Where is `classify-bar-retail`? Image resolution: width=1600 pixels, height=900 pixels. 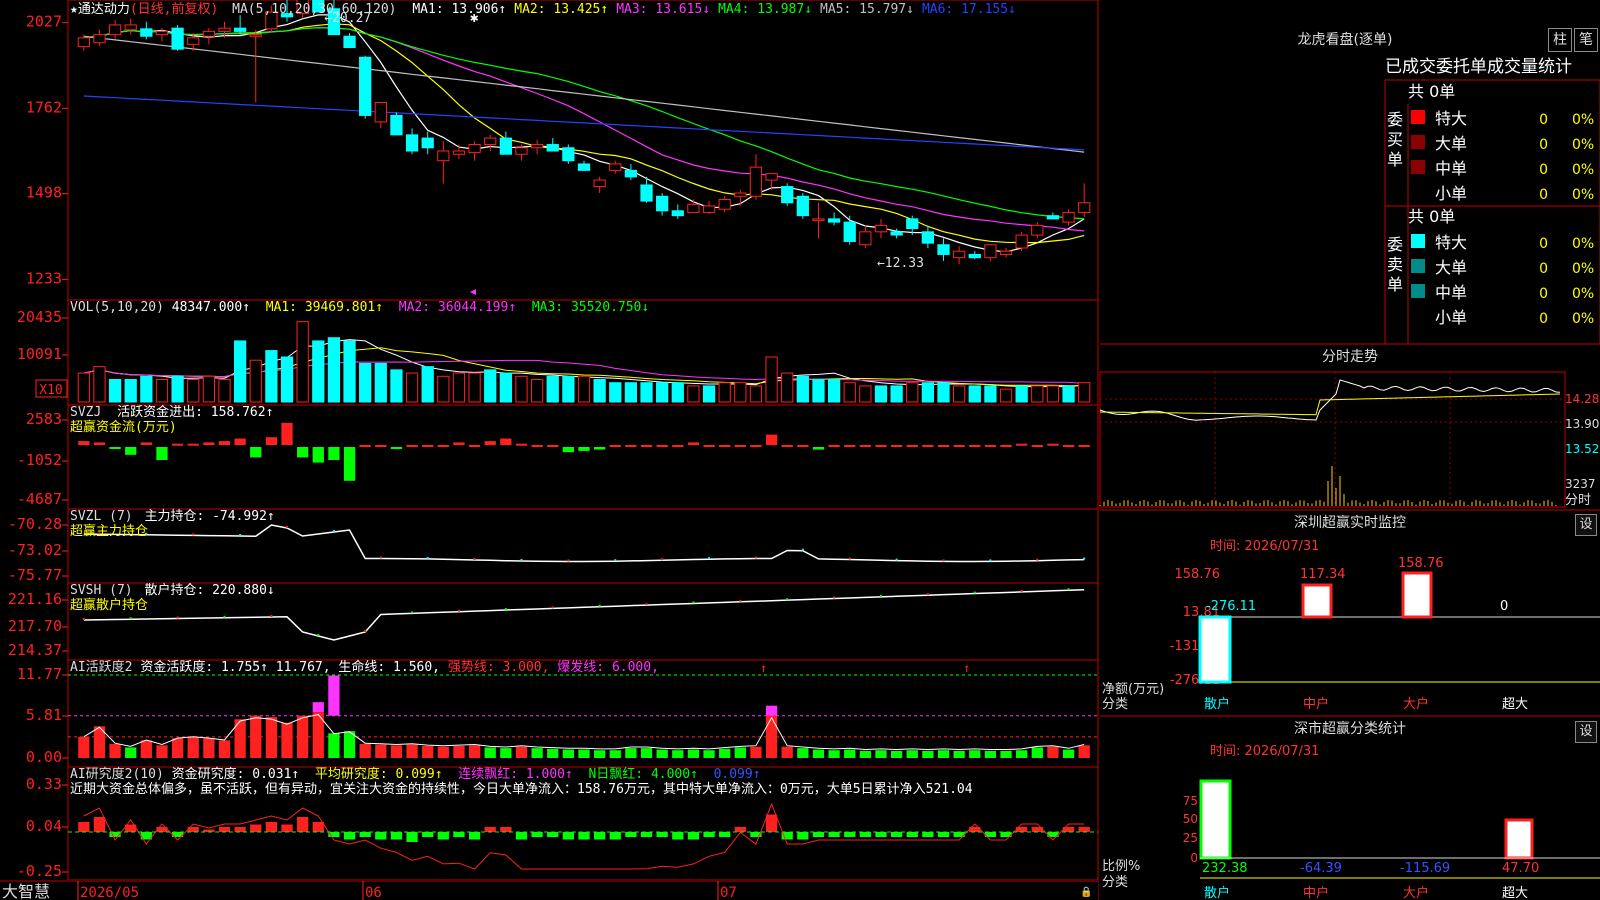
classify-bar-retail is located at coordinates (1215, 819).